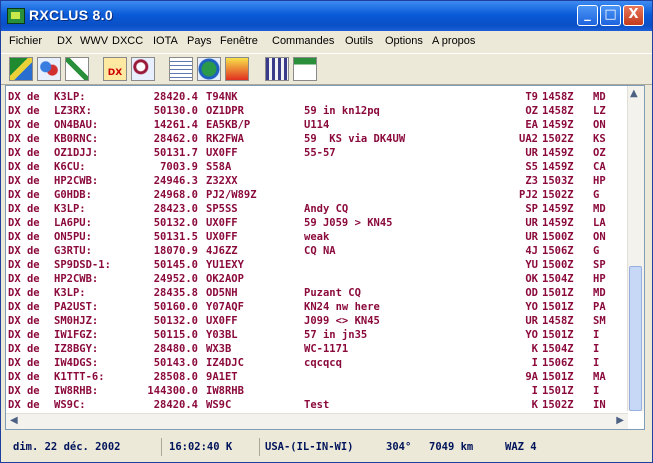 This screenshot has width=653, height=463. I want to click on spot-spotter: PA2UST:, so click(76, 307).